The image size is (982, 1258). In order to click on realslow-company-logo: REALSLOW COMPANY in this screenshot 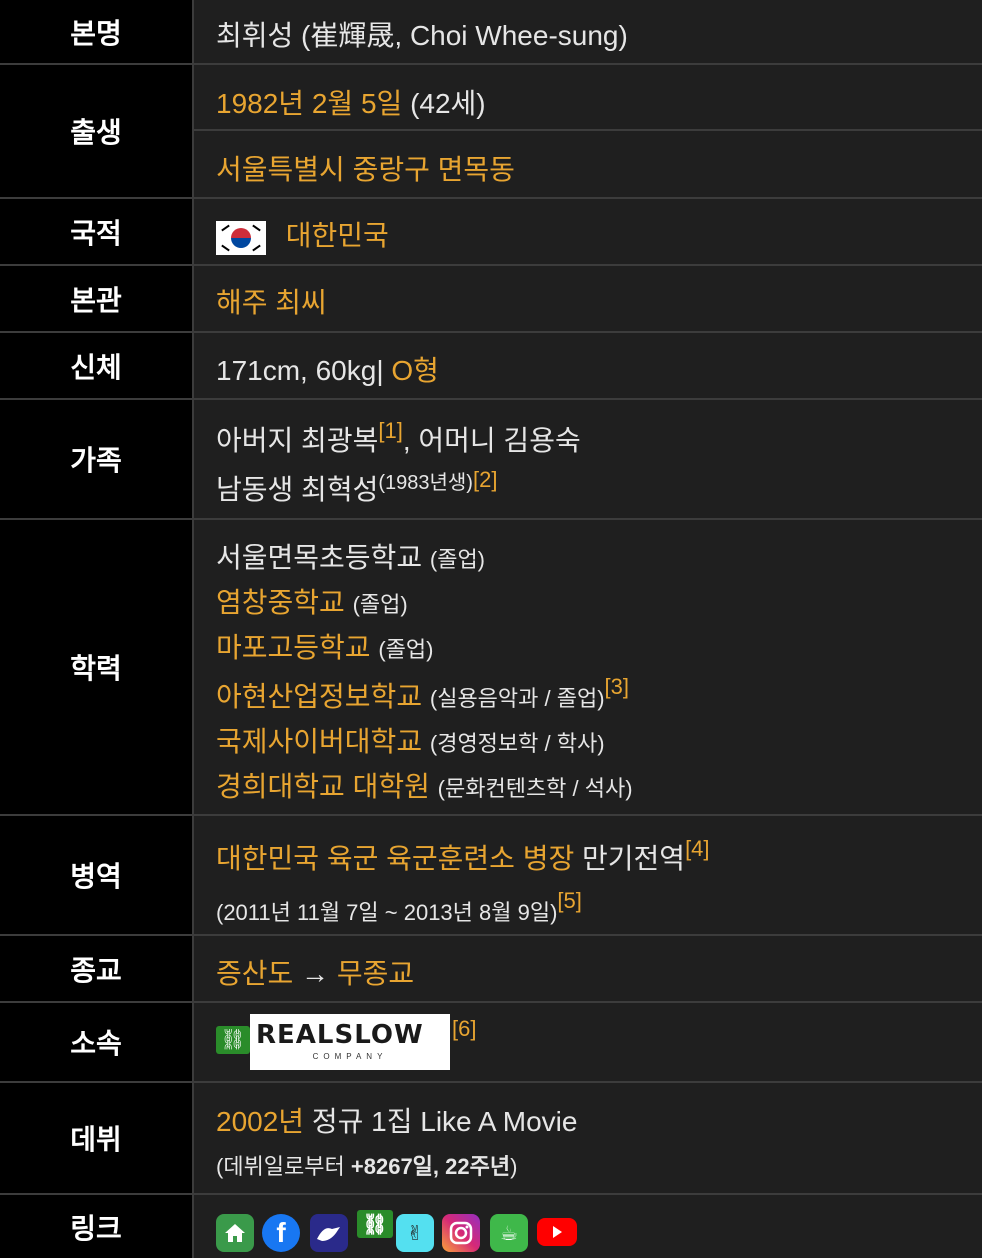, I will do `click(350, 1042)`.